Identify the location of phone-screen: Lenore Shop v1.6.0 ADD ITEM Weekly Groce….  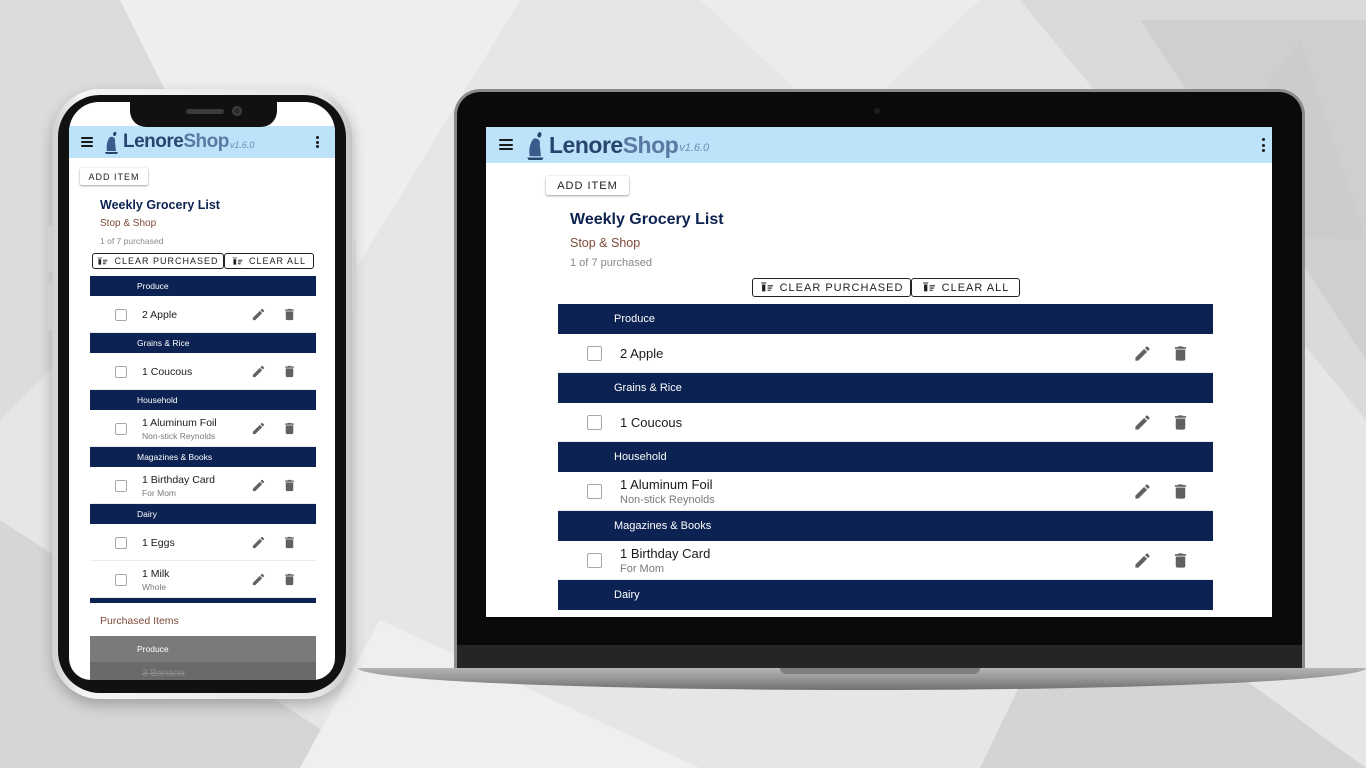
(202, 391).